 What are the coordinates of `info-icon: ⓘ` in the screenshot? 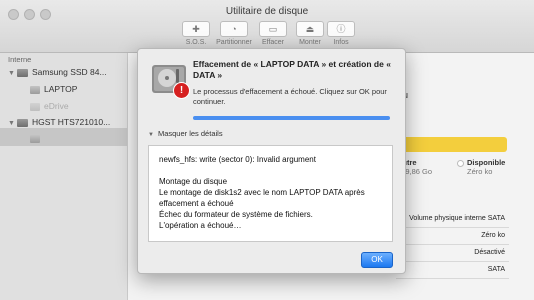 It's located at (341, 29).